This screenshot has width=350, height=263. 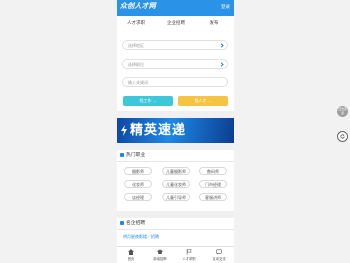 I want to click on famous-companies-title: 名企招聘, so click(x=136, y=223).